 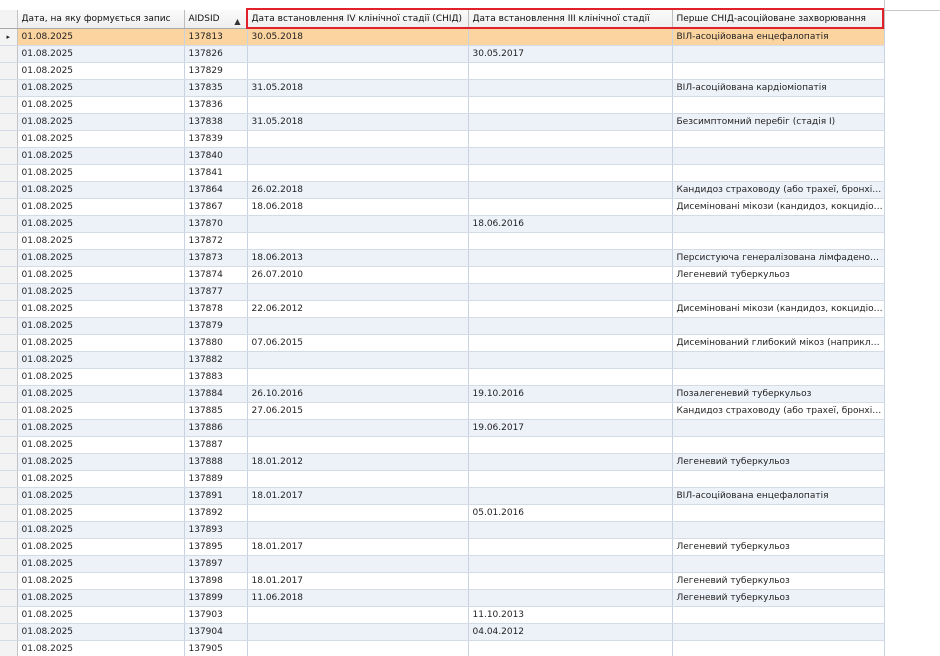 I want to click on cell-stage3: 30.05.2017, so click(x=570, y=54).